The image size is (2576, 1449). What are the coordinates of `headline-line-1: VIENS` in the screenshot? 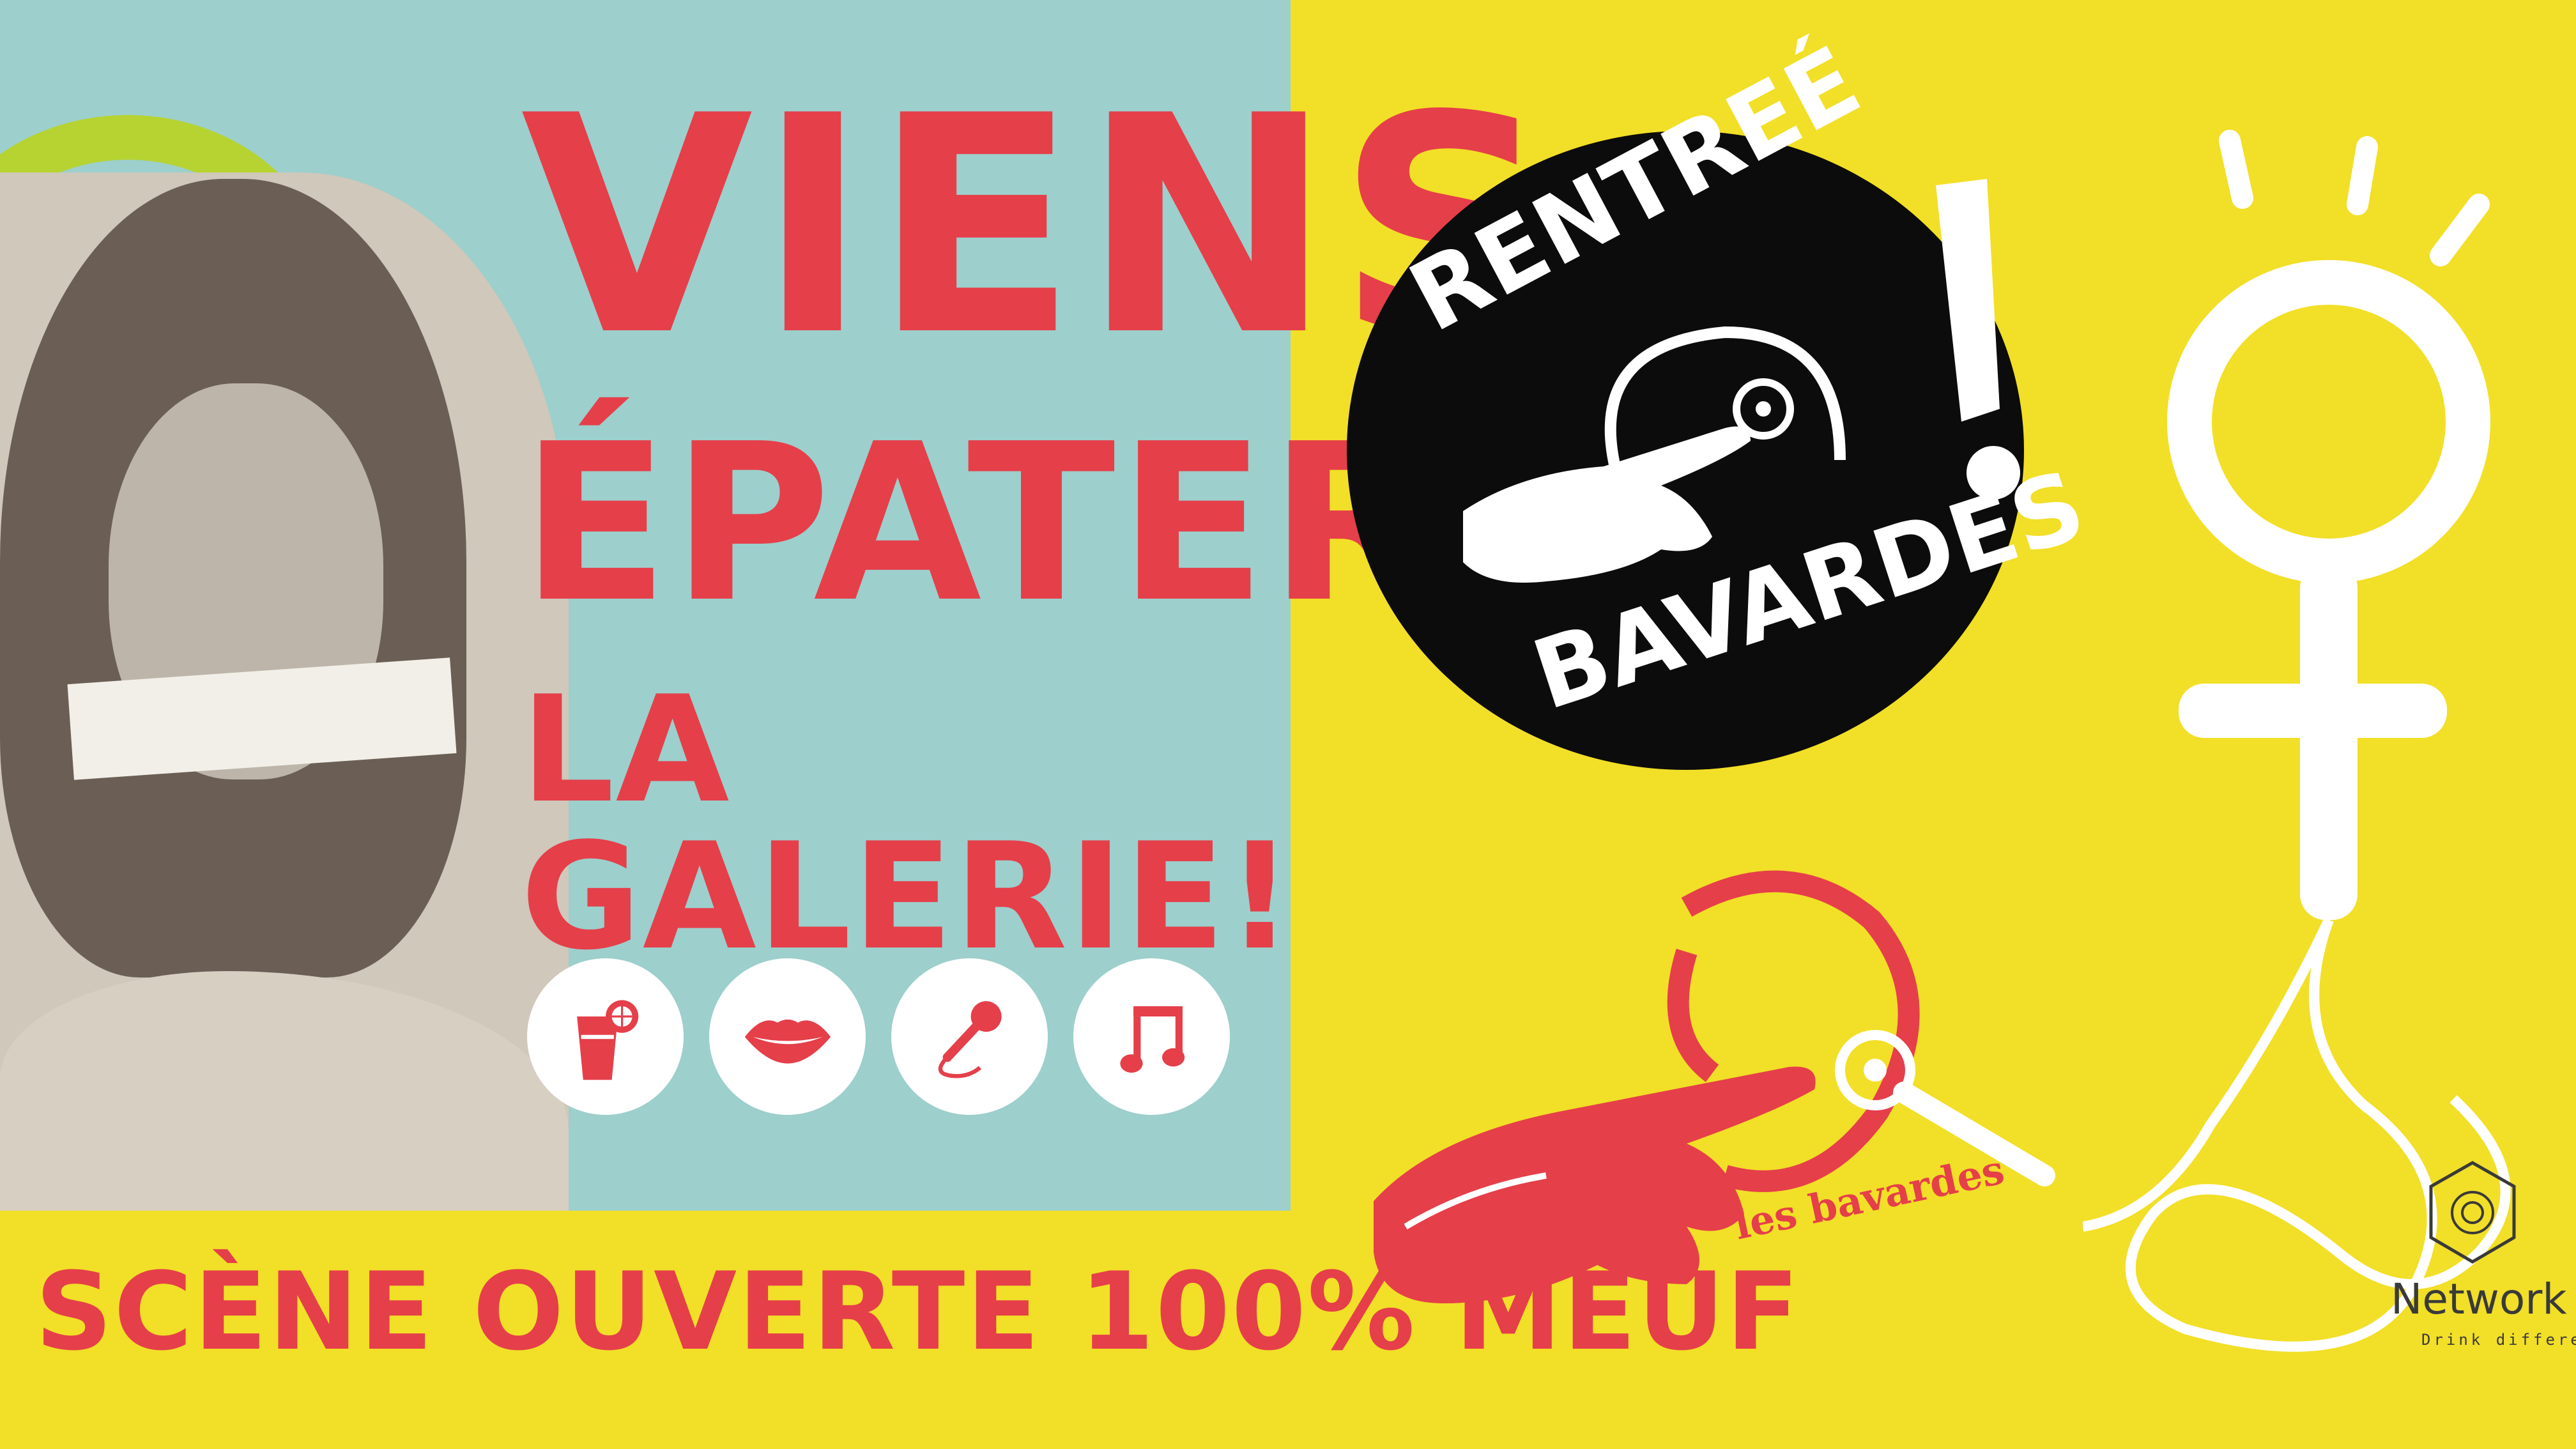 It's located at (1039, 226).